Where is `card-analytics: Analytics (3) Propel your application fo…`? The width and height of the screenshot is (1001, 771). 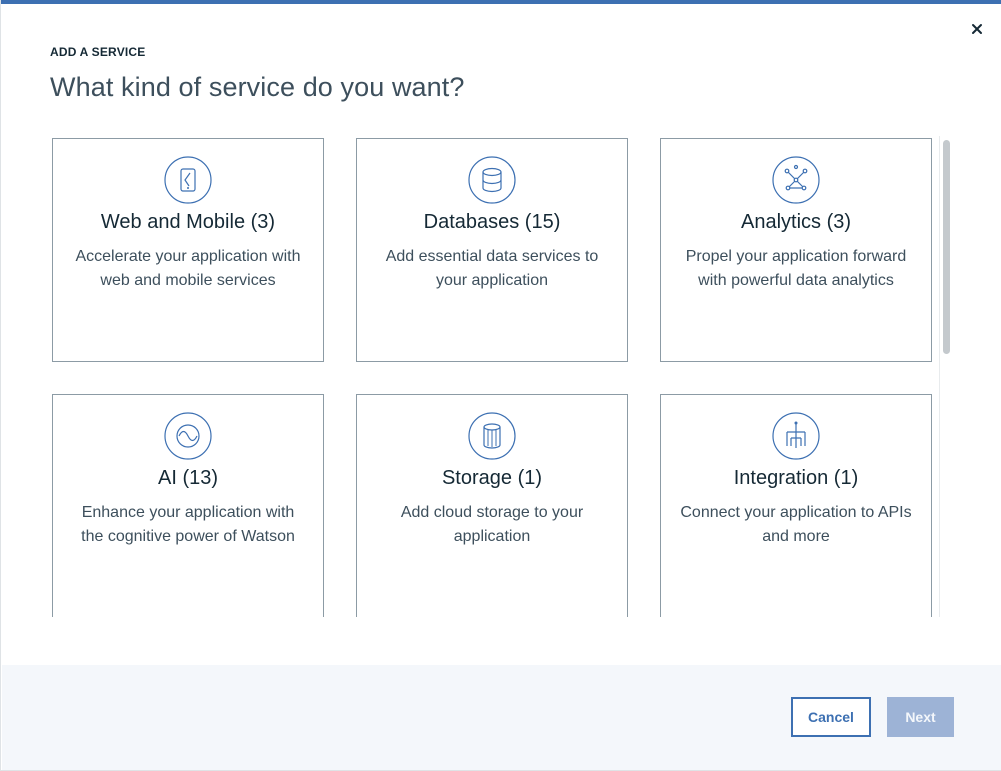
card-analytics: Analytics (3) Propel your application fo… is located at coordinates (796, 250).